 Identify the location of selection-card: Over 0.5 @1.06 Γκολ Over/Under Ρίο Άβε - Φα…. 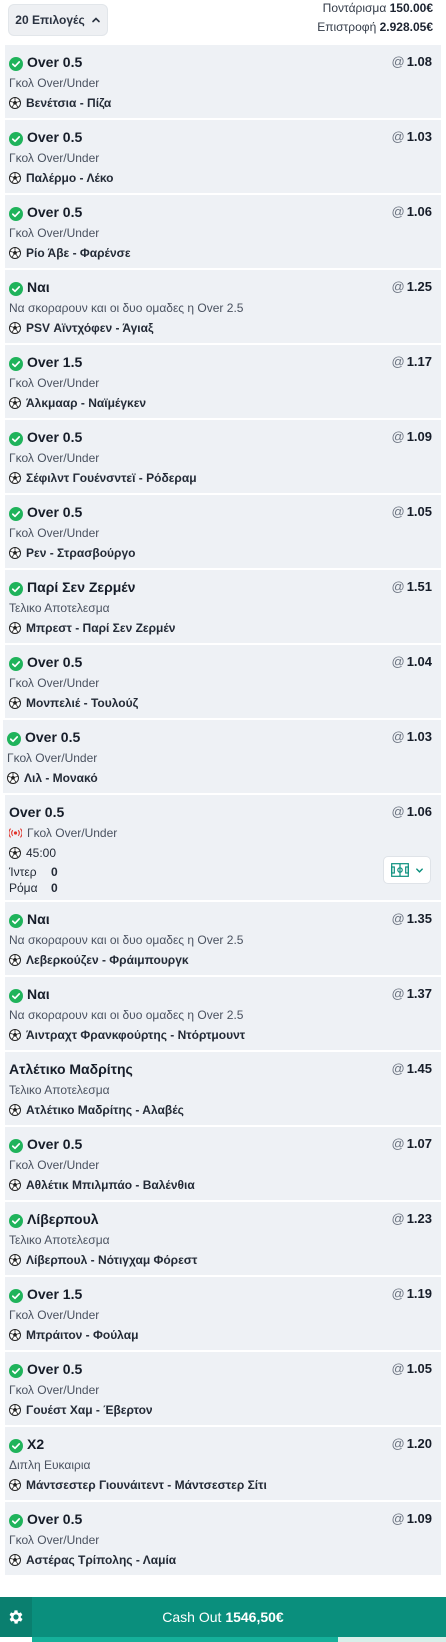
(223, 230).